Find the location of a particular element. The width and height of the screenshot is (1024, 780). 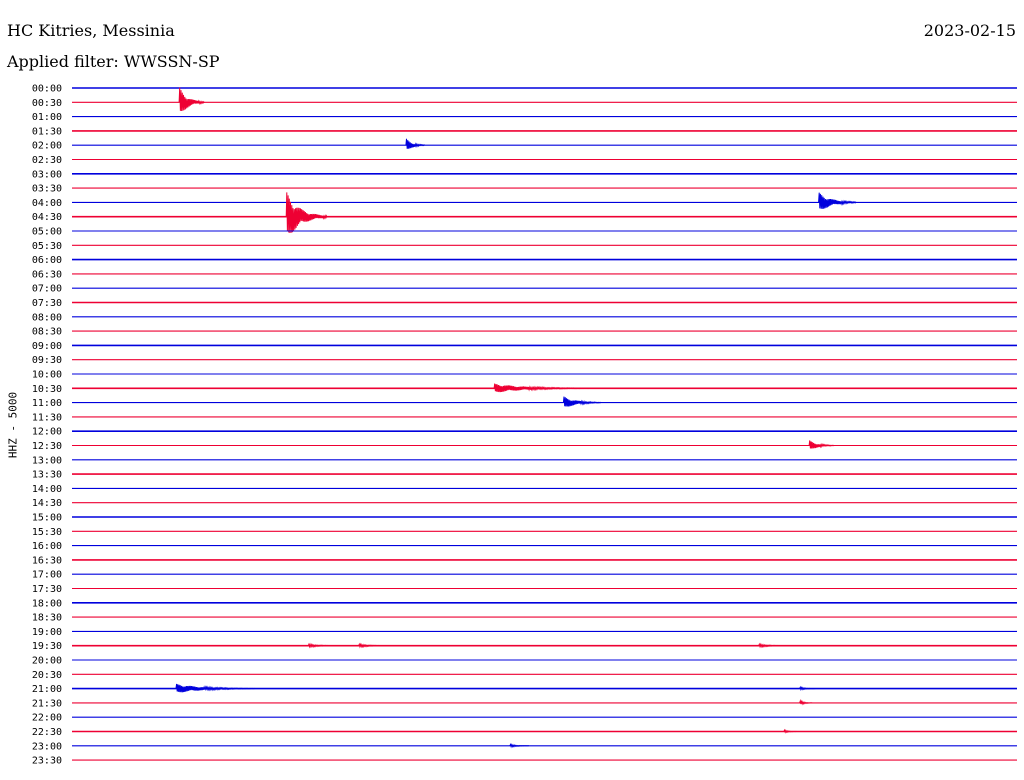

row-label: 22:30 is located at coordinates (47, 732).